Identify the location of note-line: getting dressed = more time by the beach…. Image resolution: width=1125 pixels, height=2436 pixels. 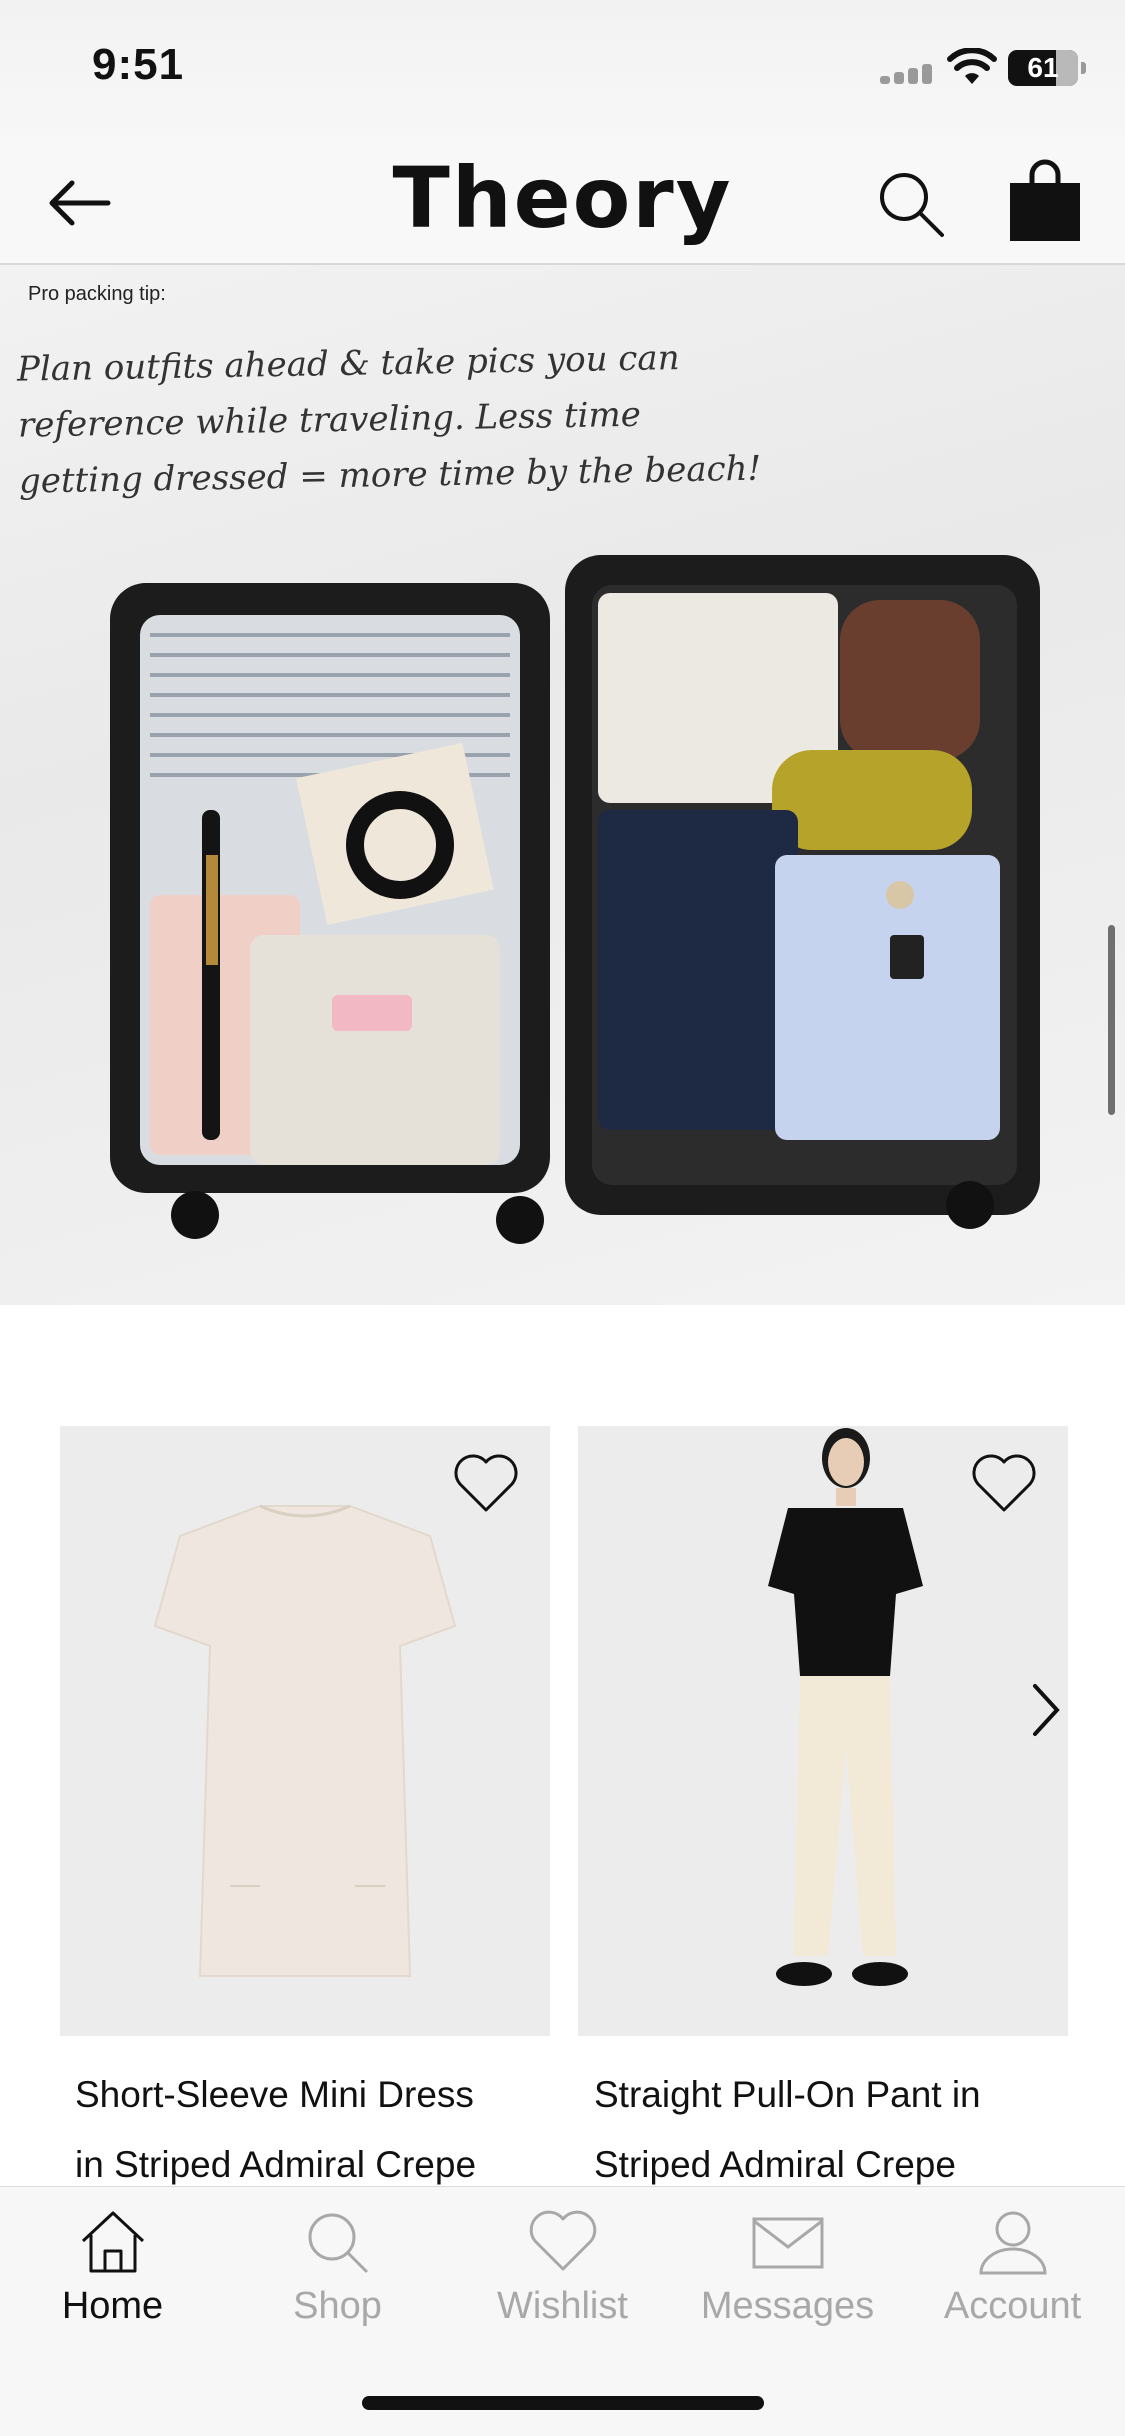
(390, 475).